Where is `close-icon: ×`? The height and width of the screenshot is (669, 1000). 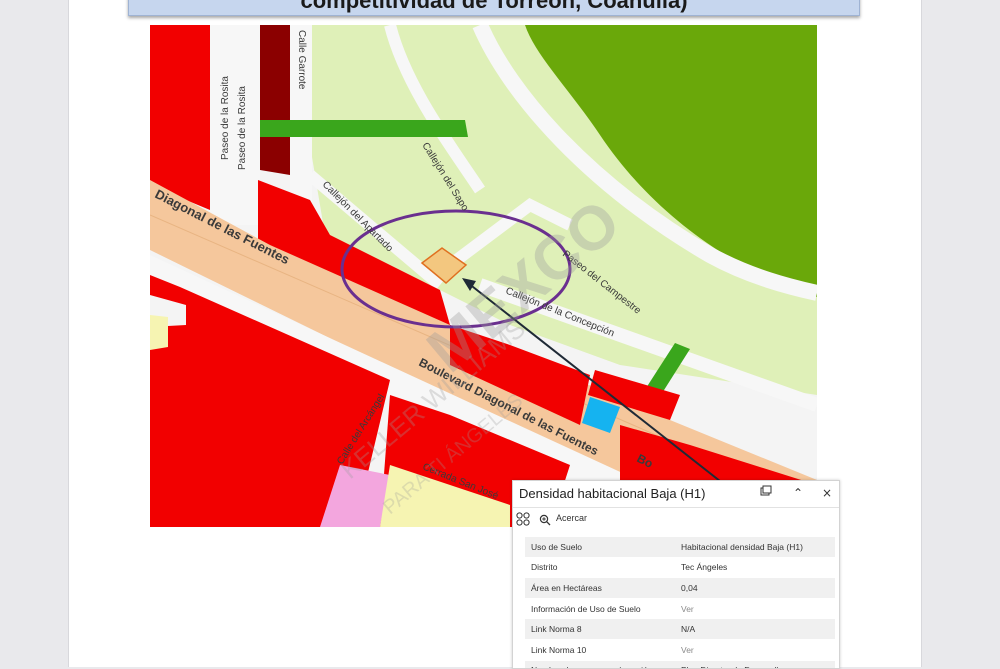
close-icon: × is located at coordinates (827, 493).